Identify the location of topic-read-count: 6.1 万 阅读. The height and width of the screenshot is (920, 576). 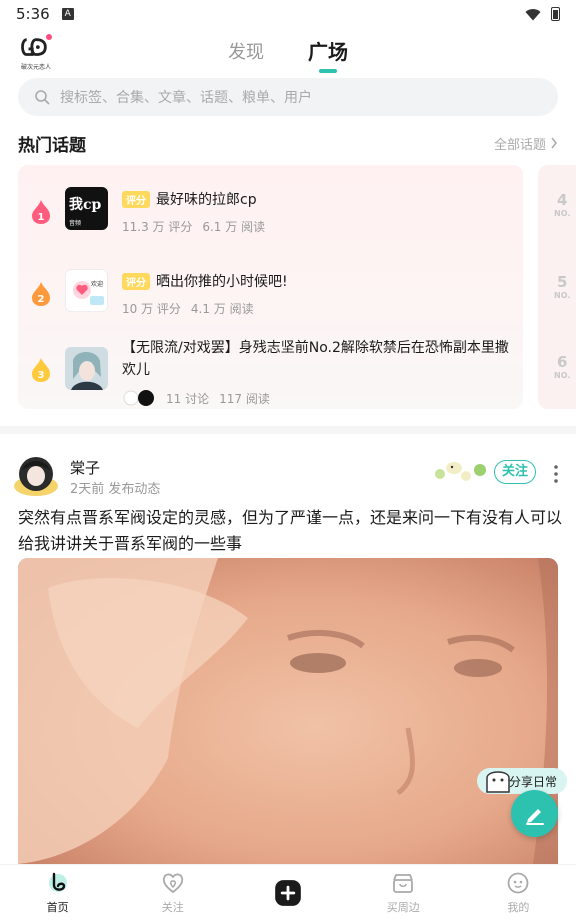
(234, 227).